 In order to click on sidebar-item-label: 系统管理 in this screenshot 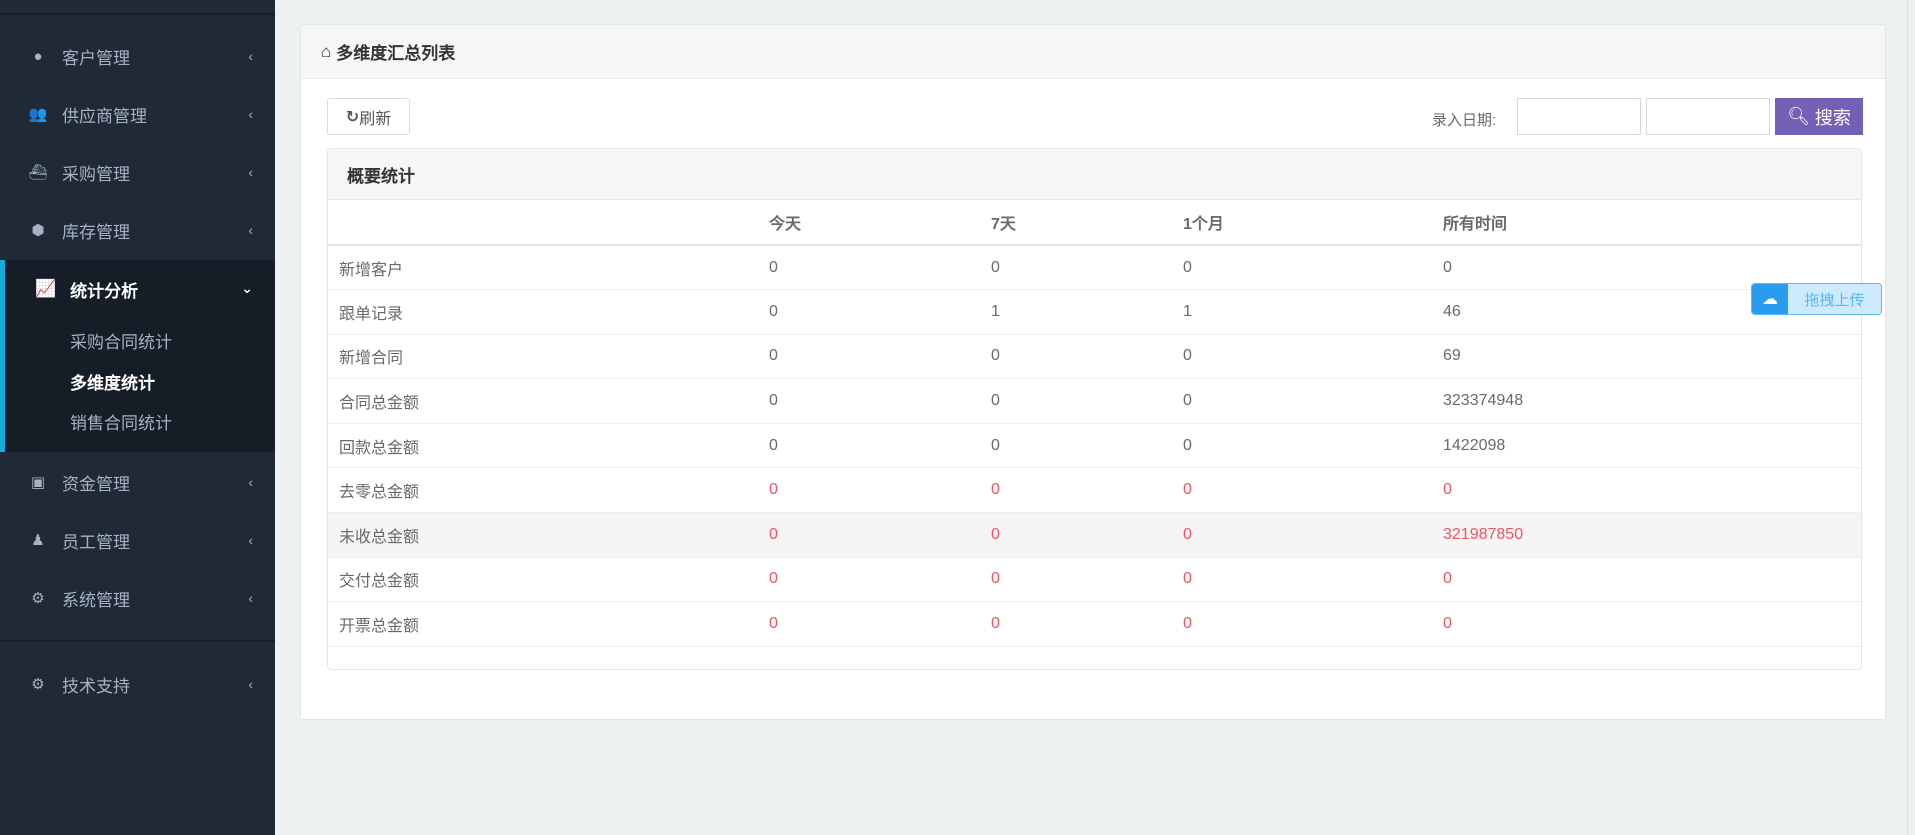, I will do `click(96, 600)`.